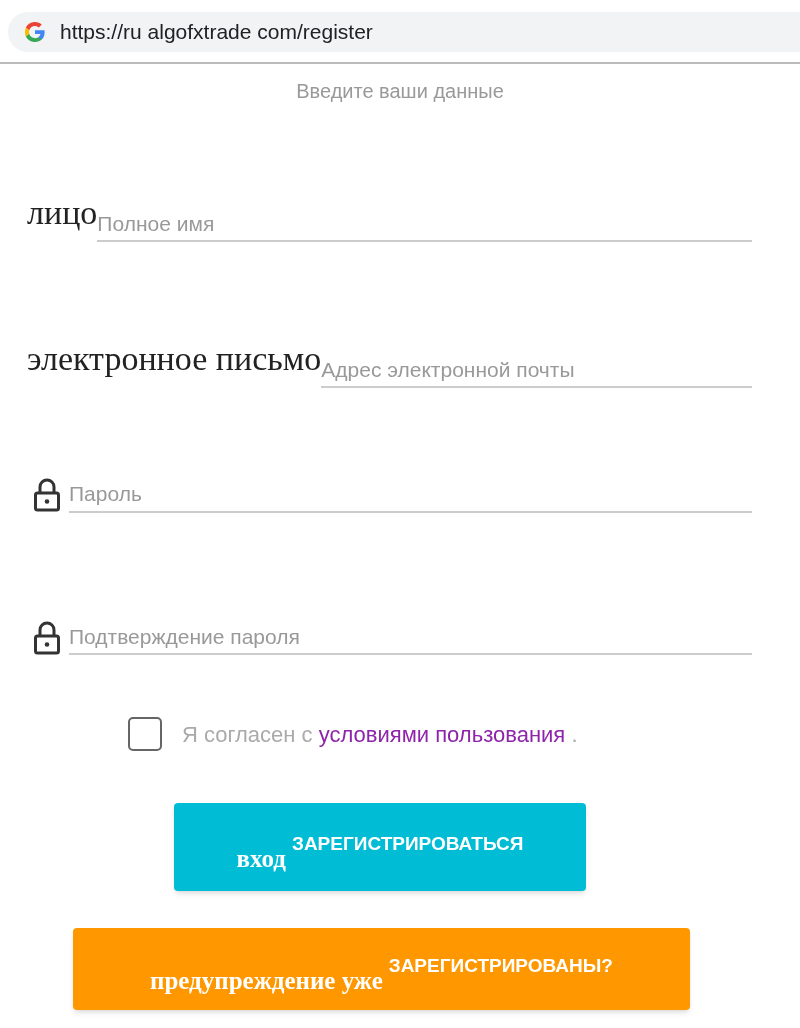 The height and width of the screenshot is (1028, 800). What do you see at coordinates (404, 32) in the screenshot?
I see `address-bar: https://ru algofxtrade com/register` at bounding box center [404, 32].